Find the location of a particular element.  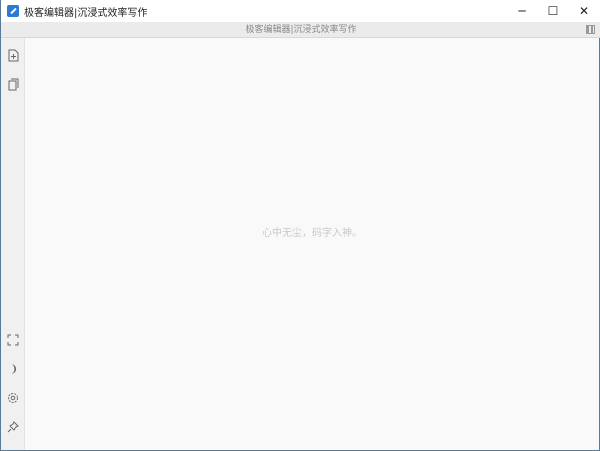

app-icon is located at coordinates (13, 11).